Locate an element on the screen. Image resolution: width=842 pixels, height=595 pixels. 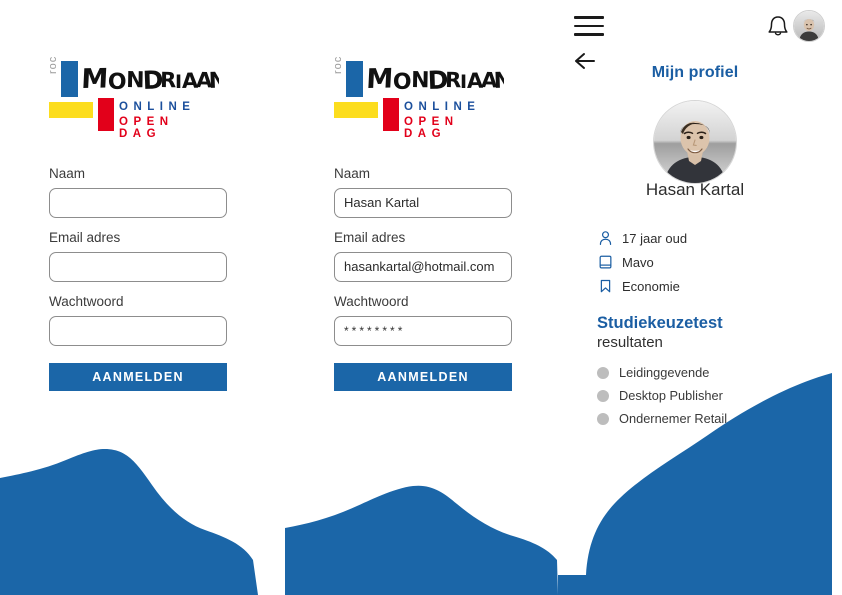
list-item: Desktop Publisher is located at coordinates (702, 395).